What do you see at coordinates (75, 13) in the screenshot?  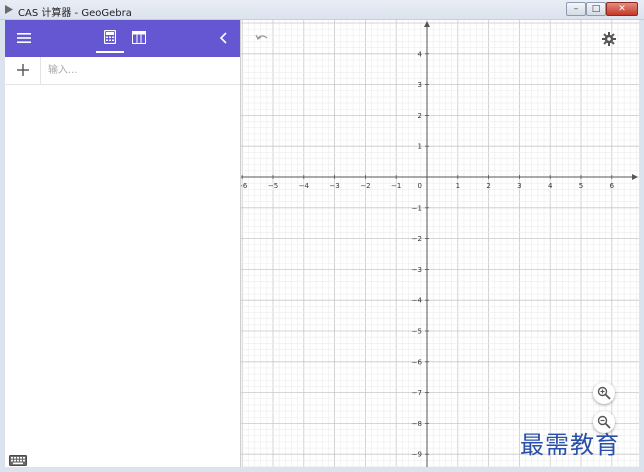 I see `window-title: CAS 计算器 - GeoGebra` at bounding box center [75, 13].